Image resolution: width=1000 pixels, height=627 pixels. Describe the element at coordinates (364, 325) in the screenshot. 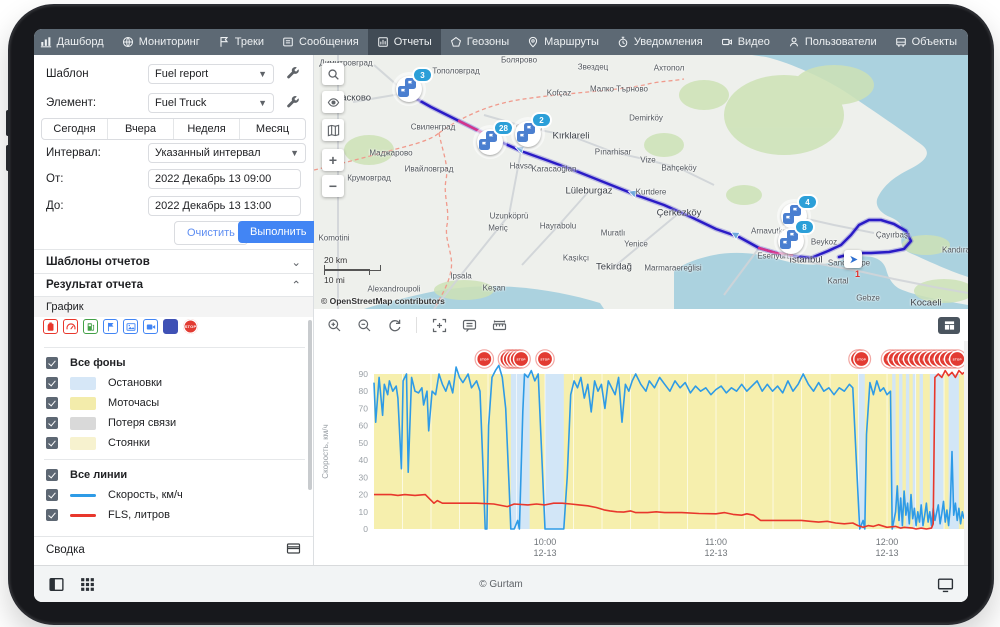

I see `chart-zoom-out-button` at that location.